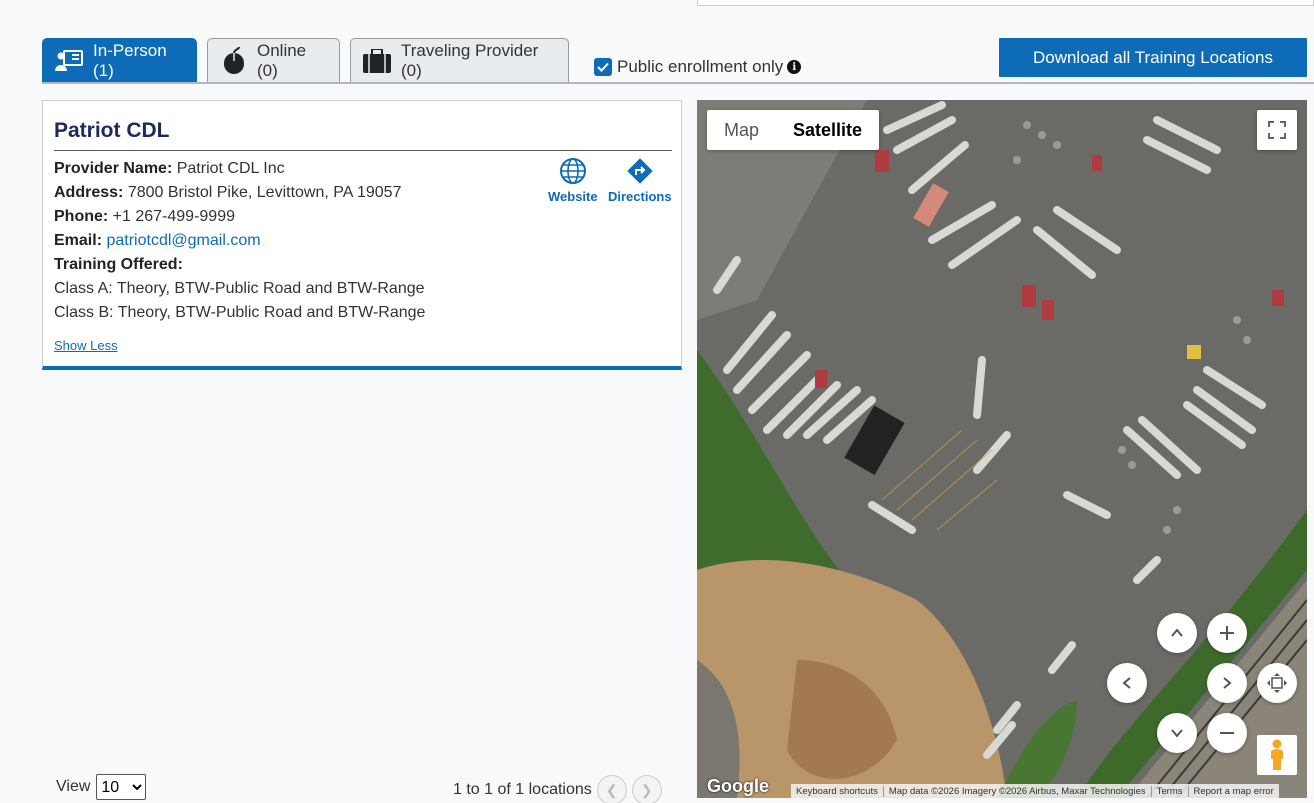 Image resolution: width=1314 pixels, height=803 pixels. I want to click on public-enrollment-label: Public enrollment only, so click(700, 66).